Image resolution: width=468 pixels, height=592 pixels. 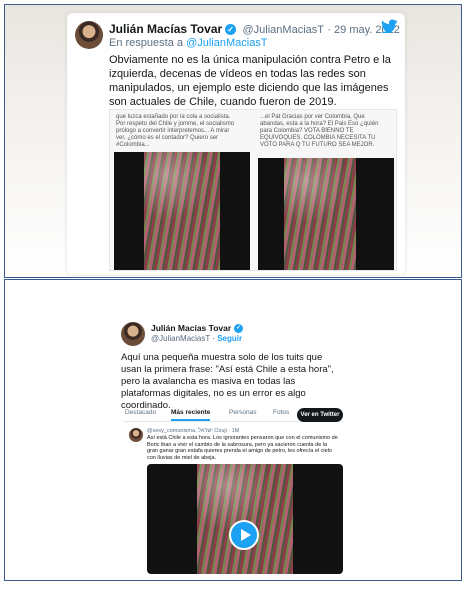 I want to click on author-line: Julián Macías Tovar ✓, so click(x=197, y=328).